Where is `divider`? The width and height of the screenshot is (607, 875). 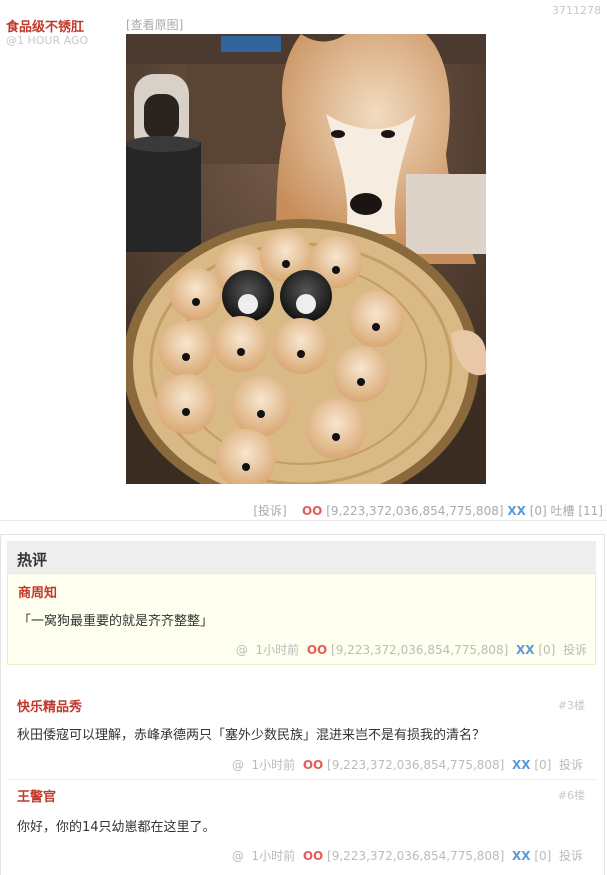 divider is located at coordinates (303, 520).